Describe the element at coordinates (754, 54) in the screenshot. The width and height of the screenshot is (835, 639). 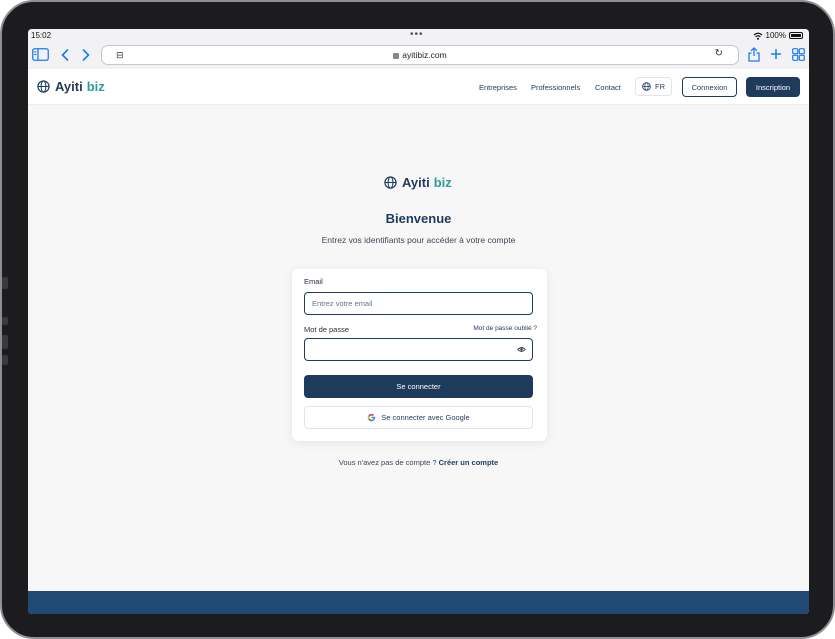
I see `share-icon` at that location.